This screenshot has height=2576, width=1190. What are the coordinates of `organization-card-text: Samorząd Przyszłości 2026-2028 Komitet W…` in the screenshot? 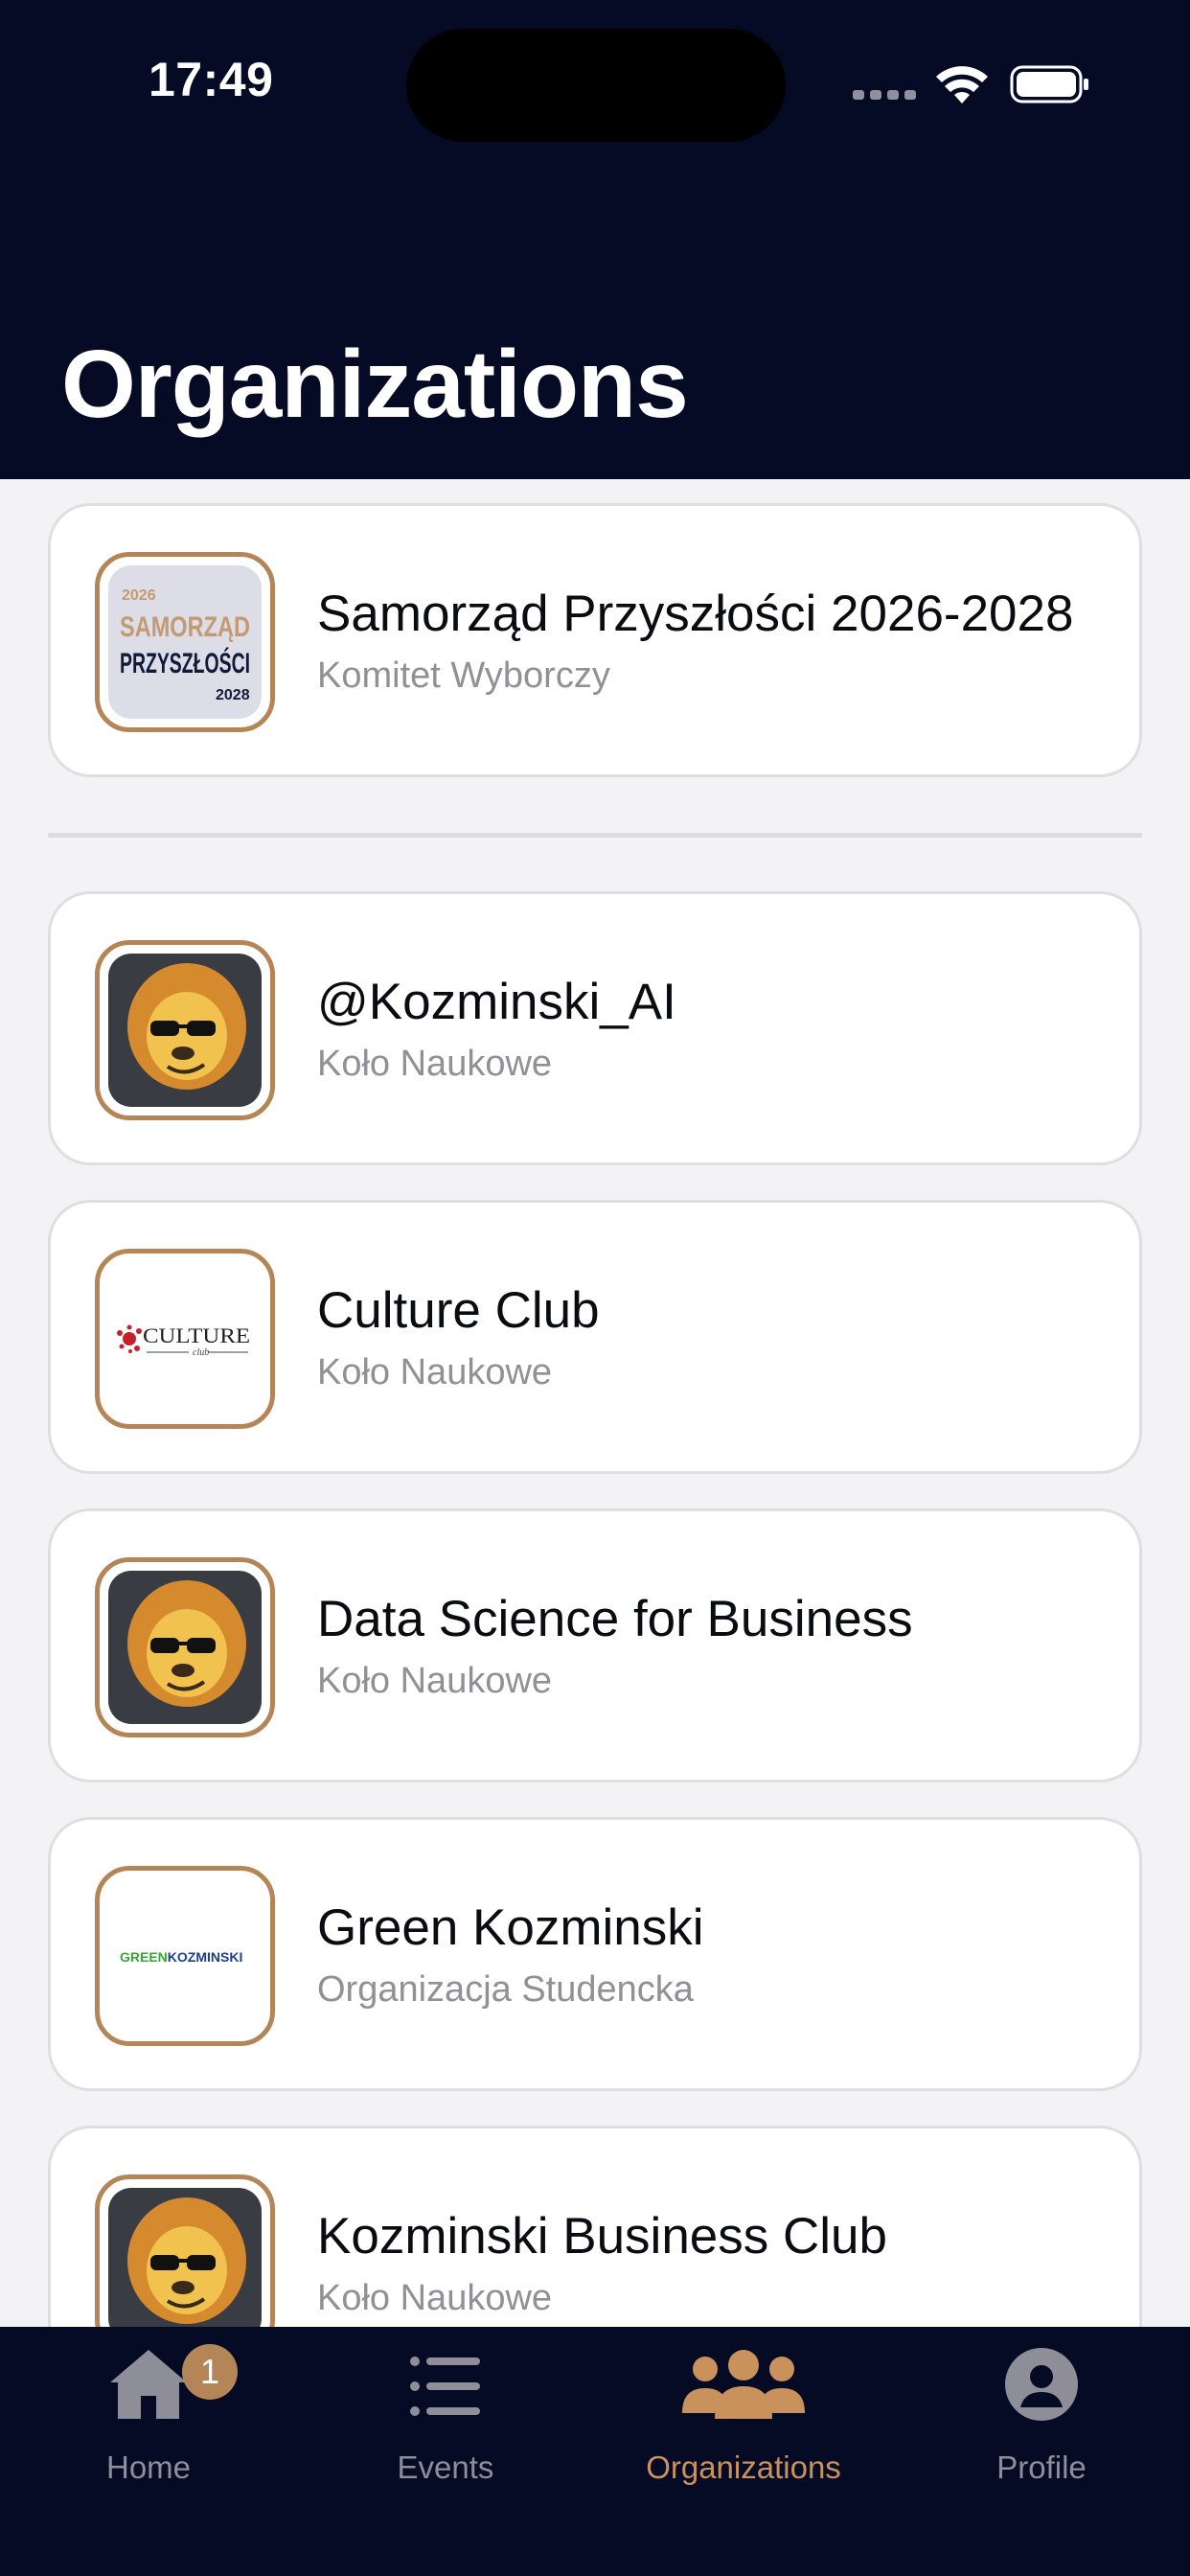 It's located at (709, 640).